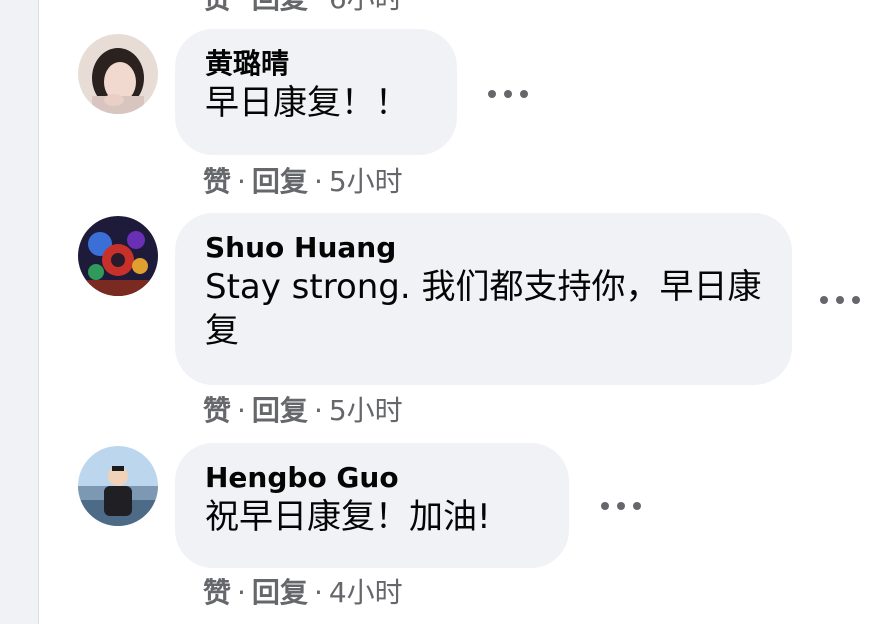 The height and width of the screenshot is (624, 896). What do you see at coordinates (372, 478) in the screenshot?
I see `comment-author: Hengbo Guo` at bounding box center [372, 478].